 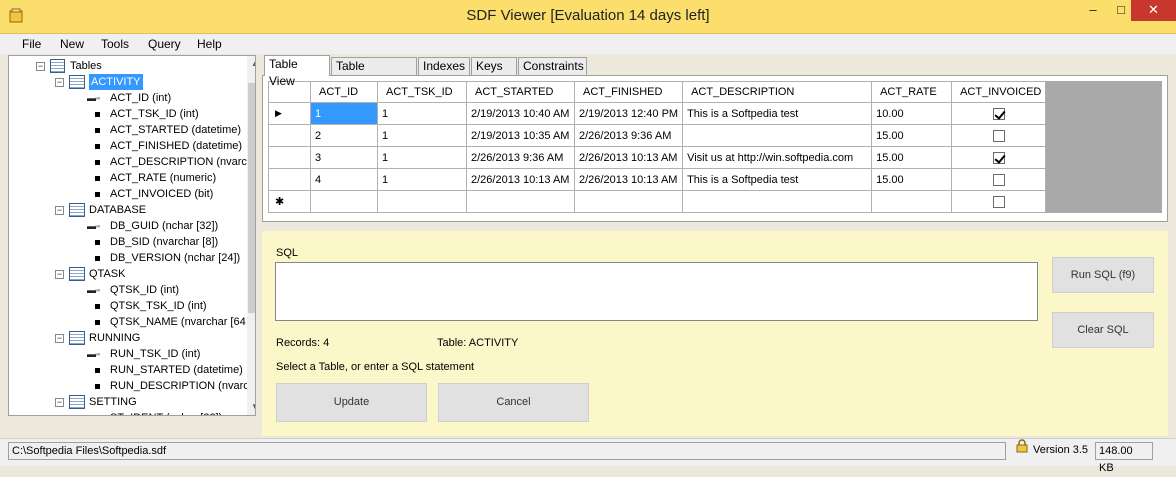 What do you see at coordinates (251, 198) in the screenshot?
I see `scroll-thumb` at bounding box center [251, 198].